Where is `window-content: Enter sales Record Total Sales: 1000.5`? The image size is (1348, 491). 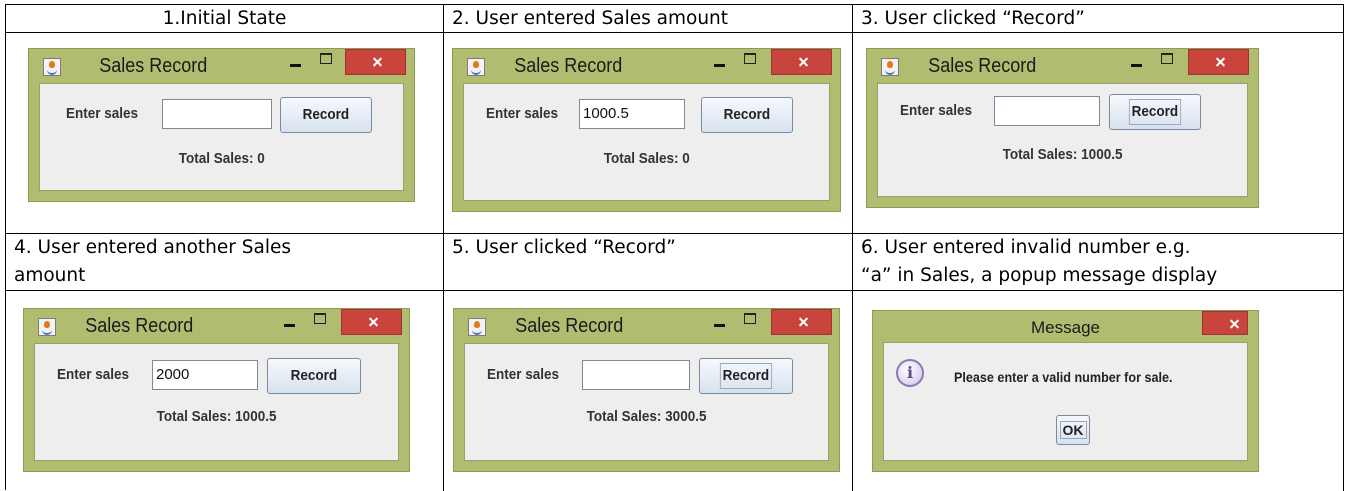
window-content: Enter sales Record Total Sales: 1000.5 is located at coordinates (1062, 140).